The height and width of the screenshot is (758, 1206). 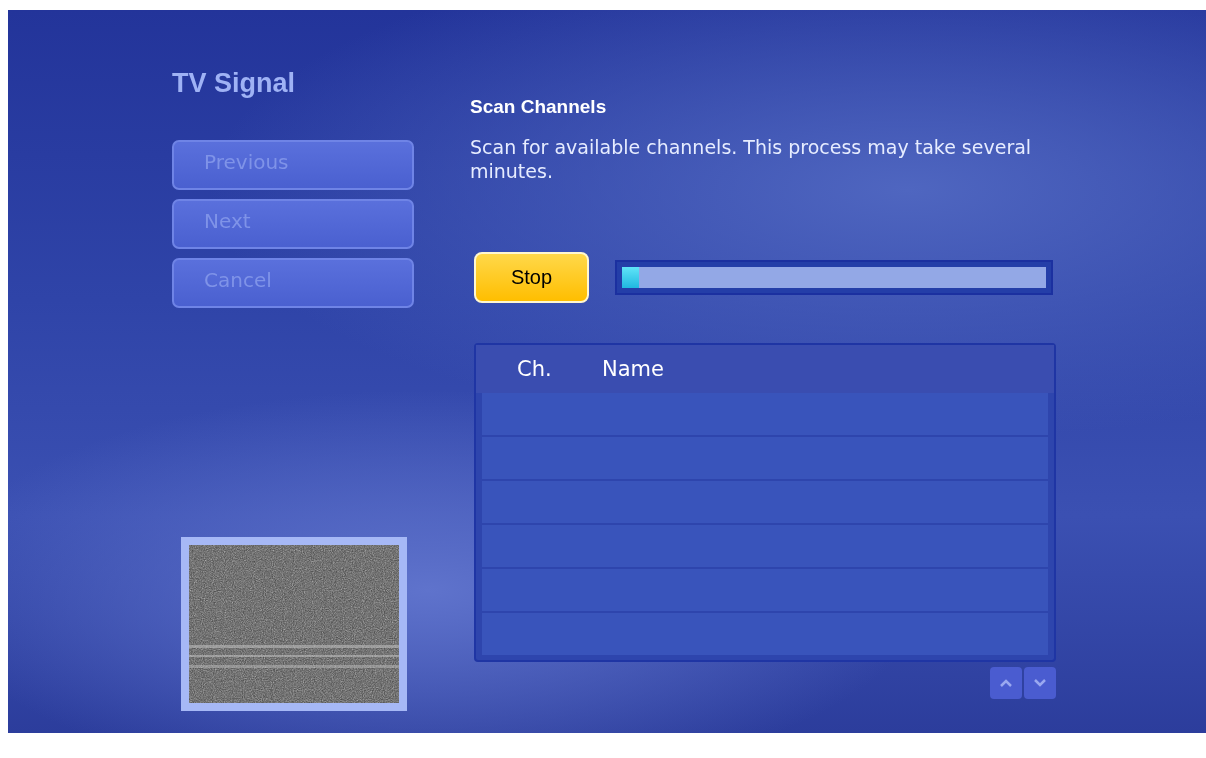 What do you see at coordinates (531, 277) in the screenshot?
I see `stop-button: Stop` at bounding box center [531, 277].